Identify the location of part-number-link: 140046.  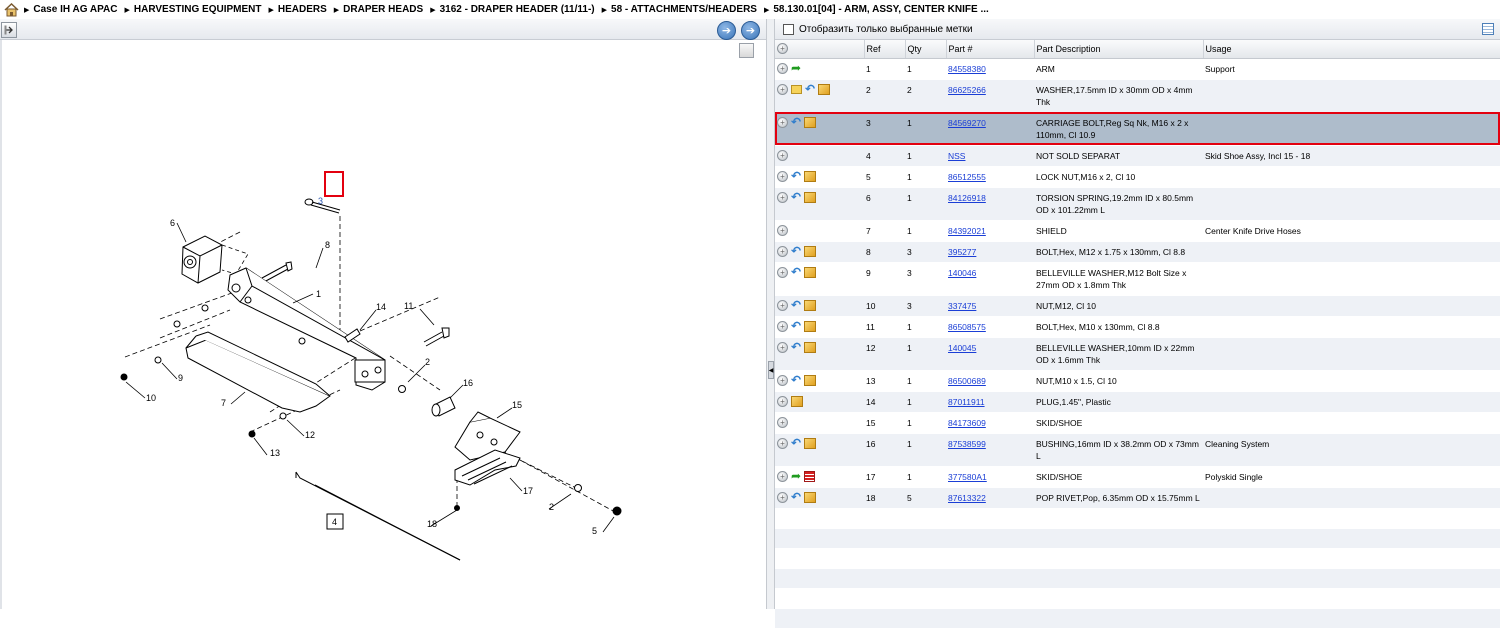
(962, 273).